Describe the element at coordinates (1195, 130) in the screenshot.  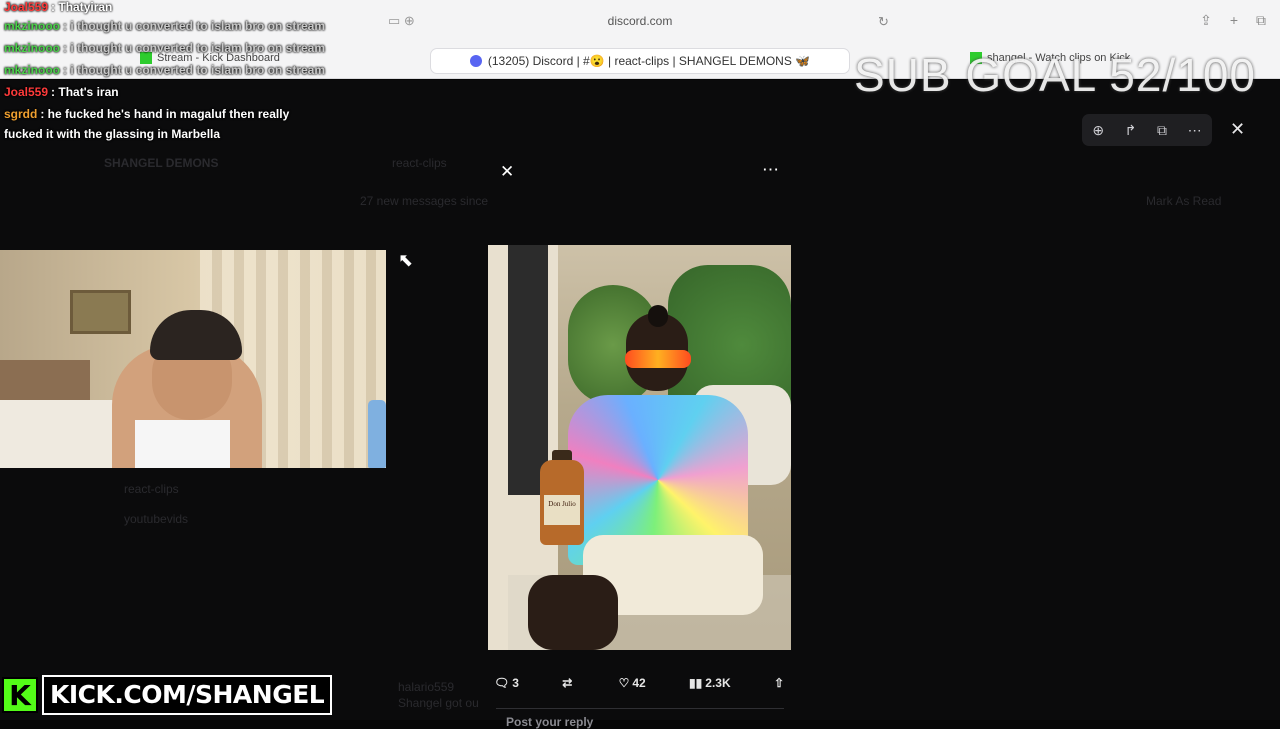
I see `more-icon: ⋯` at that location.